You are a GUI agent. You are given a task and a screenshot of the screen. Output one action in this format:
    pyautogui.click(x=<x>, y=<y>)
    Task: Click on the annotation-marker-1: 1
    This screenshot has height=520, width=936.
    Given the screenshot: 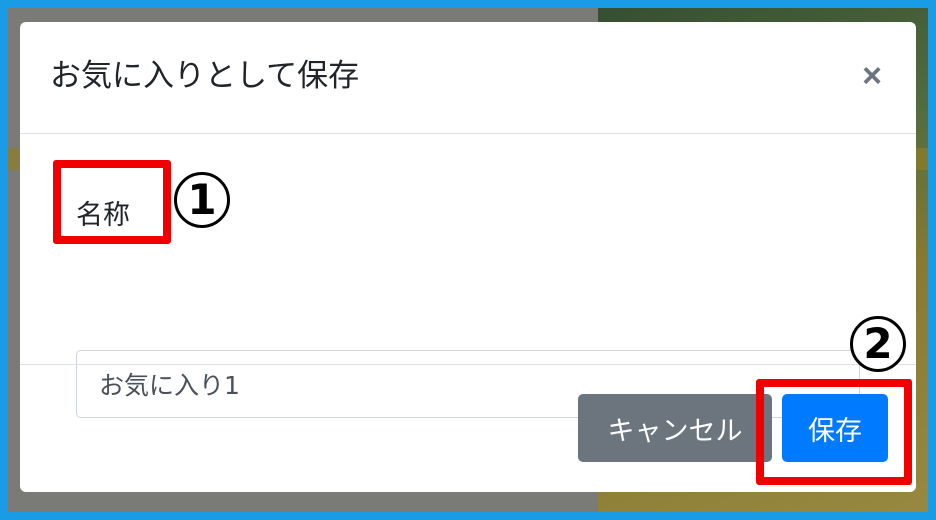 What is the action you would take?
    pyautogui.click(x=202, y=200)
    